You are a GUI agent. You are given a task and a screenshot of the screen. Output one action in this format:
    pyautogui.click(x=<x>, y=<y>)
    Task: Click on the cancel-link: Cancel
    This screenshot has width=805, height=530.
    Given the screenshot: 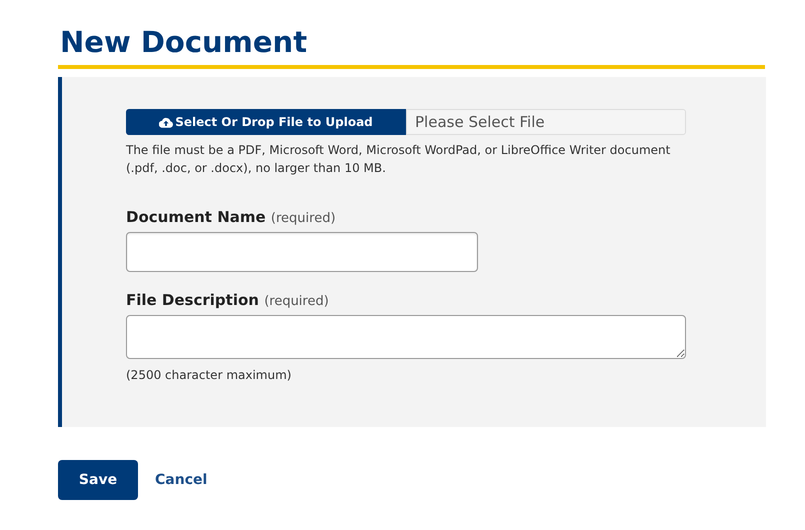 What is the action you would take?
    pyautogui.click(x=181, y=480)
    